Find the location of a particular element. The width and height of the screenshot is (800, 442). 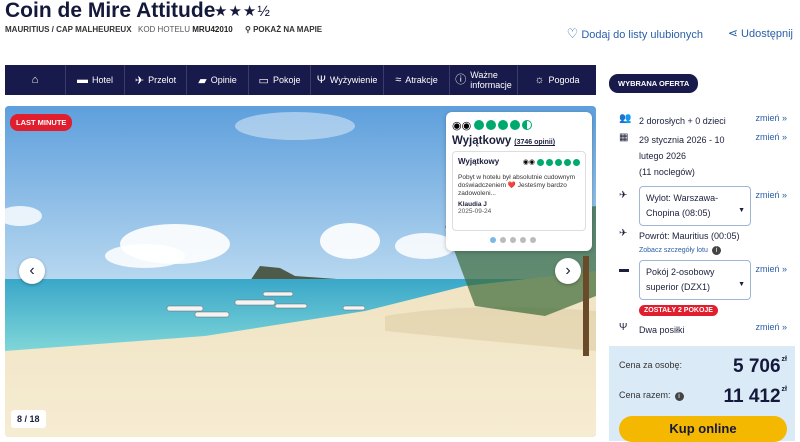

return-text: Powrót: Mauritius (00:05) is located at coordinates (689, 236).